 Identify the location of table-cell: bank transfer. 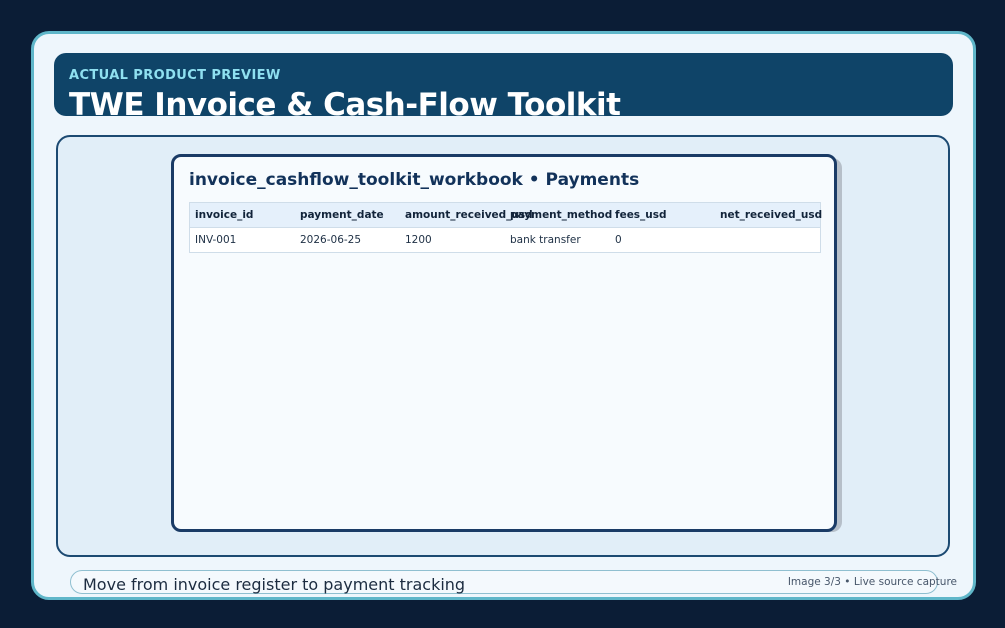
(557, 240).